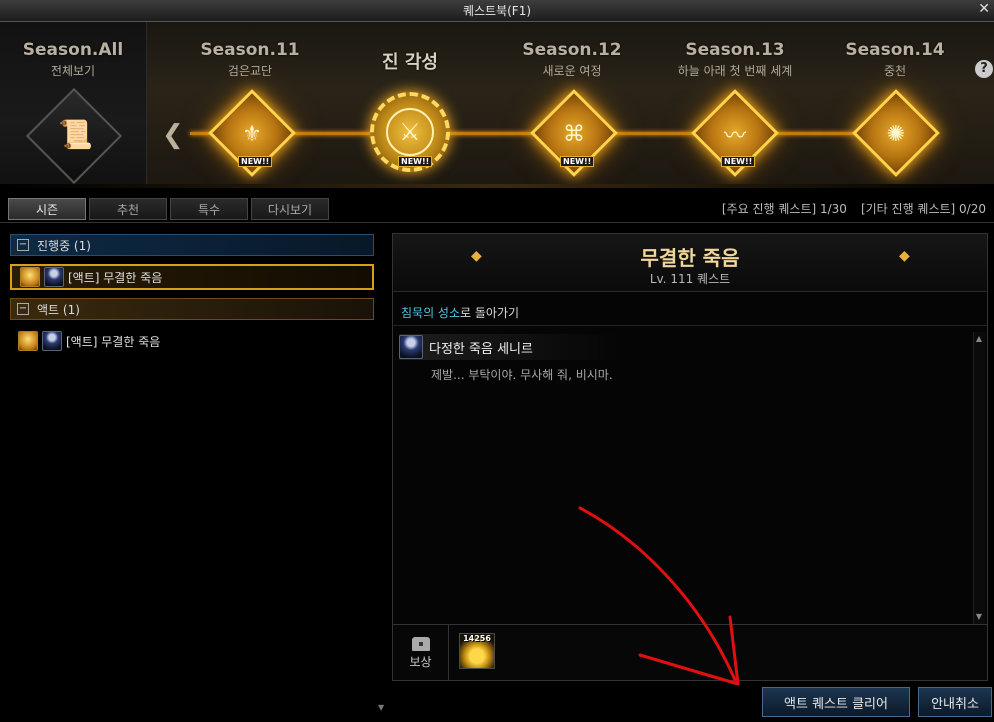  I want to click on quest-title: 무결한 죽음, so click(690, 258).